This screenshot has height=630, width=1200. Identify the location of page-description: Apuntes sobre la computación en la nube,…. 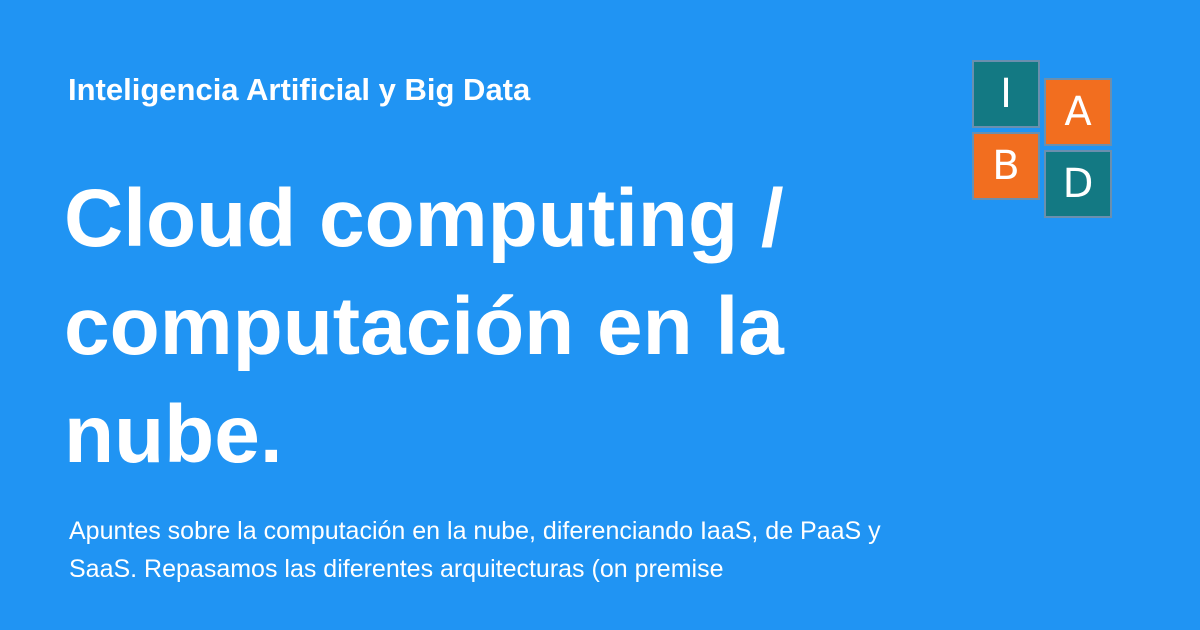
(475, 550).